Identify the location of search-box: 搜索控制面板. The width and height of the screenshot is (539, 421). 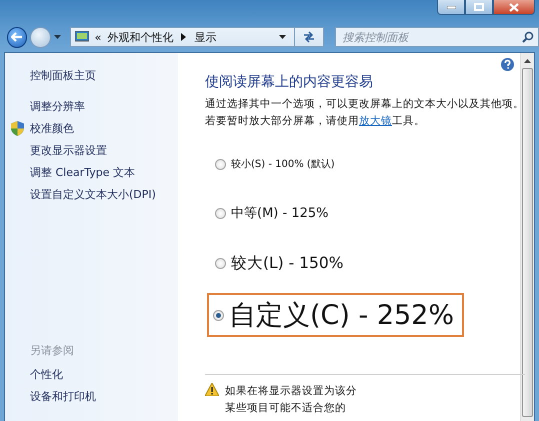
(437, 37).